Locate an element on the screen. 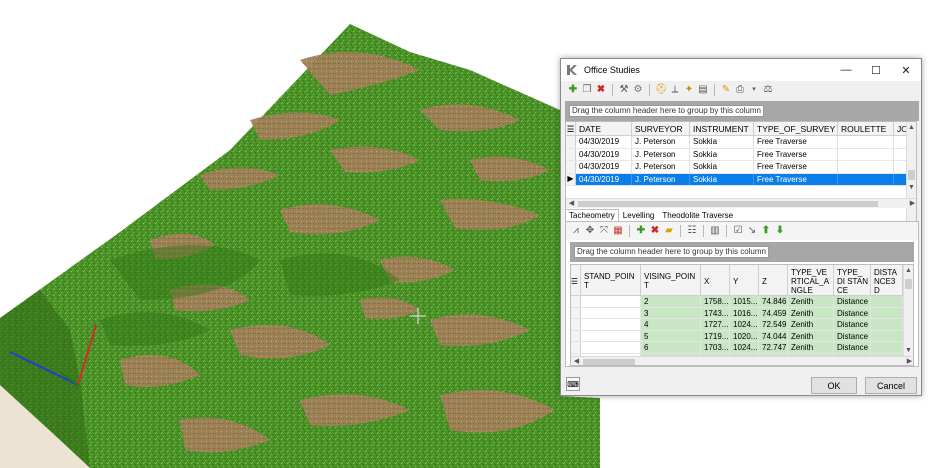 This screenshot has height=468, width=936. help-icon: ⌨ is located at coordinates (573, 384).